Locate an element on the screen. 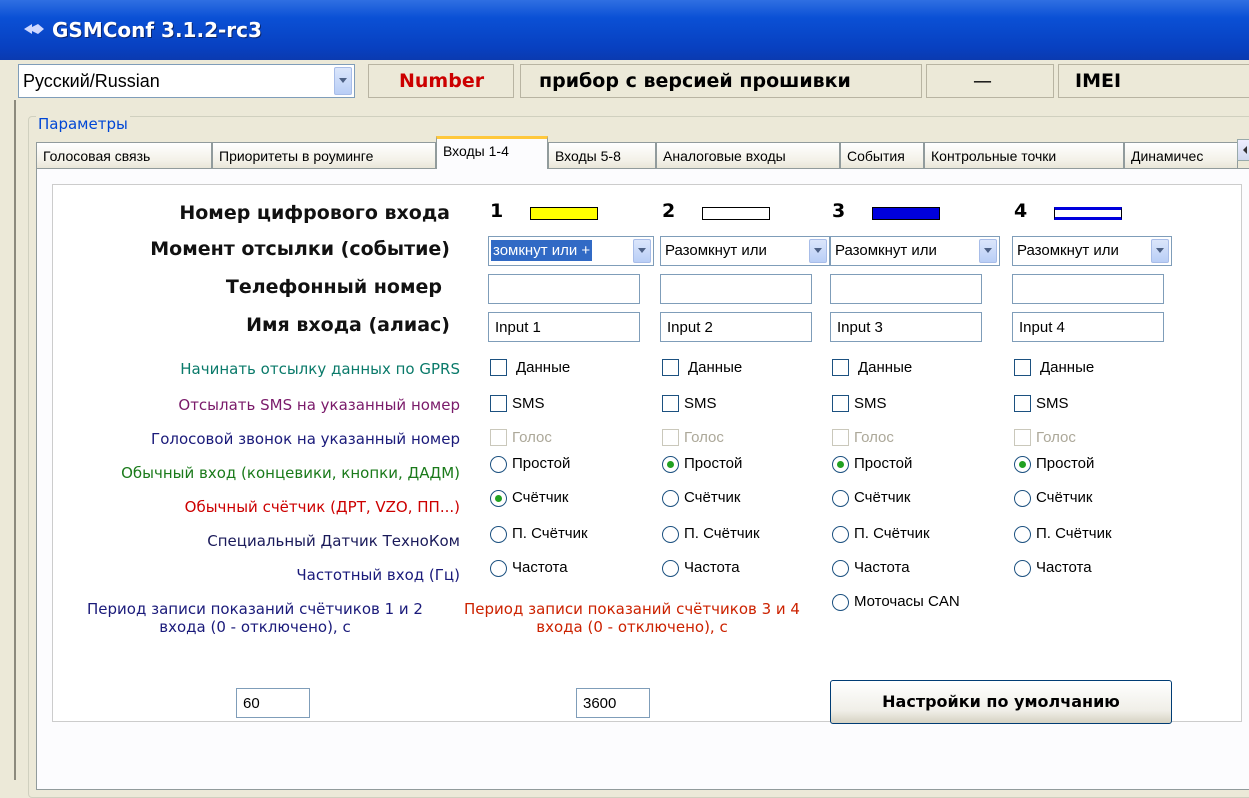 Image resolution: width=1249 pixels, height=798 pixels. tab-label: События is located at coordinates (876, 156).